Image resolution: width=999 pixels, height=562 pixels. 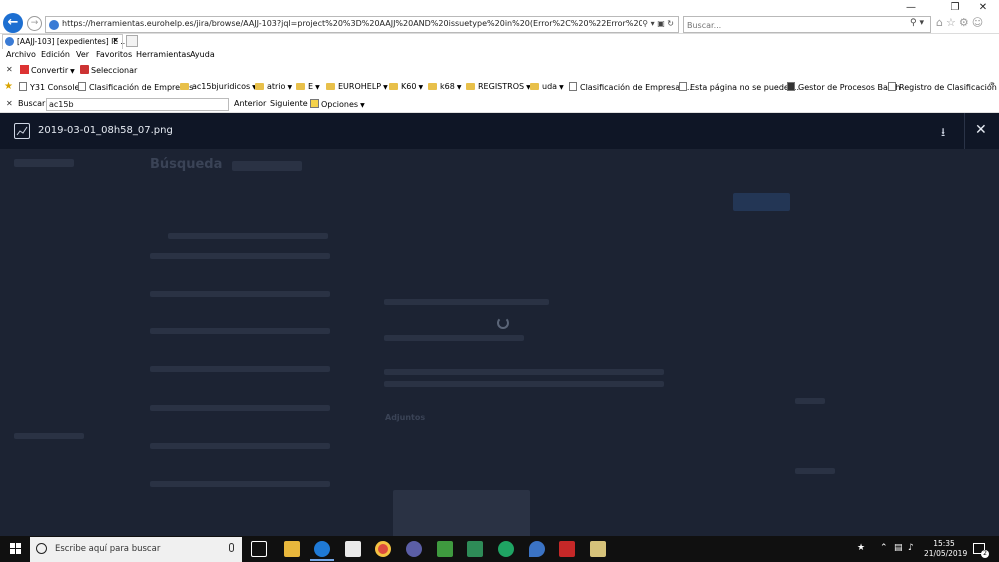 What do you see at coordinates (24, 69) in the screenshot?
I see `pdf-icon` at bounding box center [24, 69].